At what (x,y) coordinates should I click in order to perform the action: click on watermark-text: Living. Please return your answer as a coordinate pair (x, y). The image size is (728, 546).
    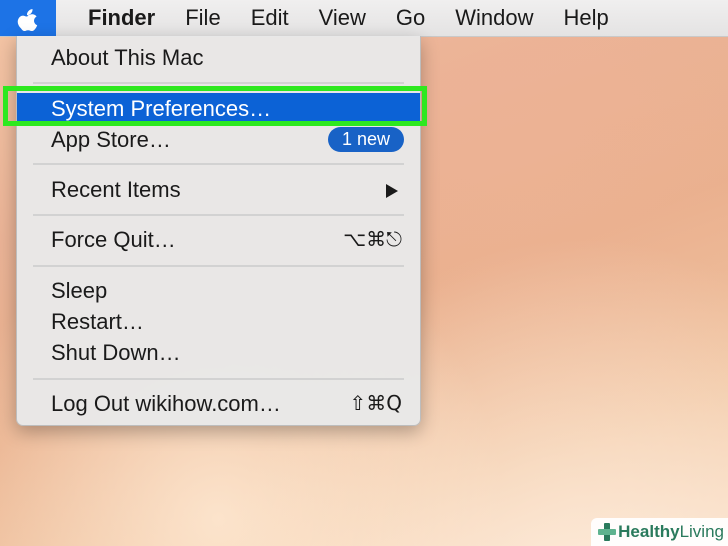
    Looking at the image, I should click on (701, 531).